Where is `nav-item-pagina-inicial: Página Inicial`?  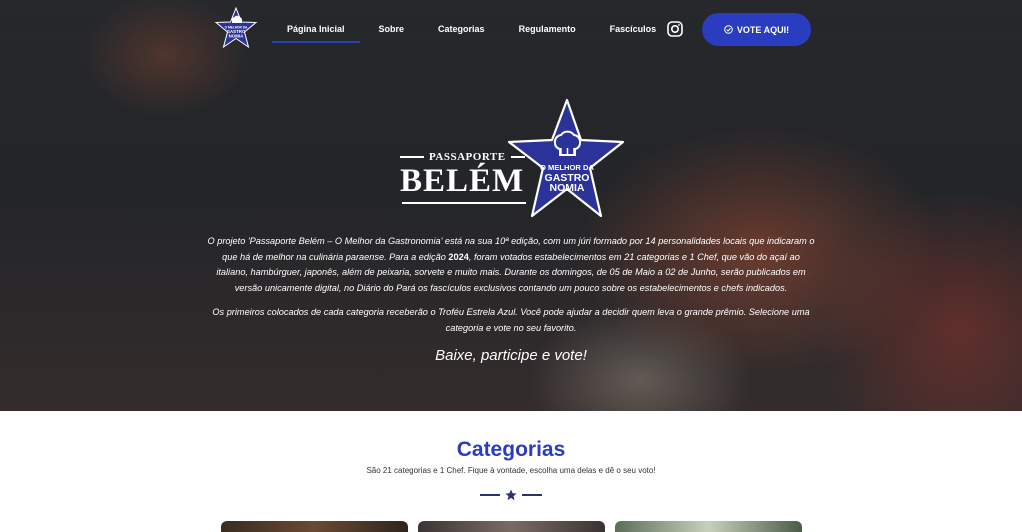 nav-item-pagina-inicial: Página Inicial is located at coordinates (316, 29).